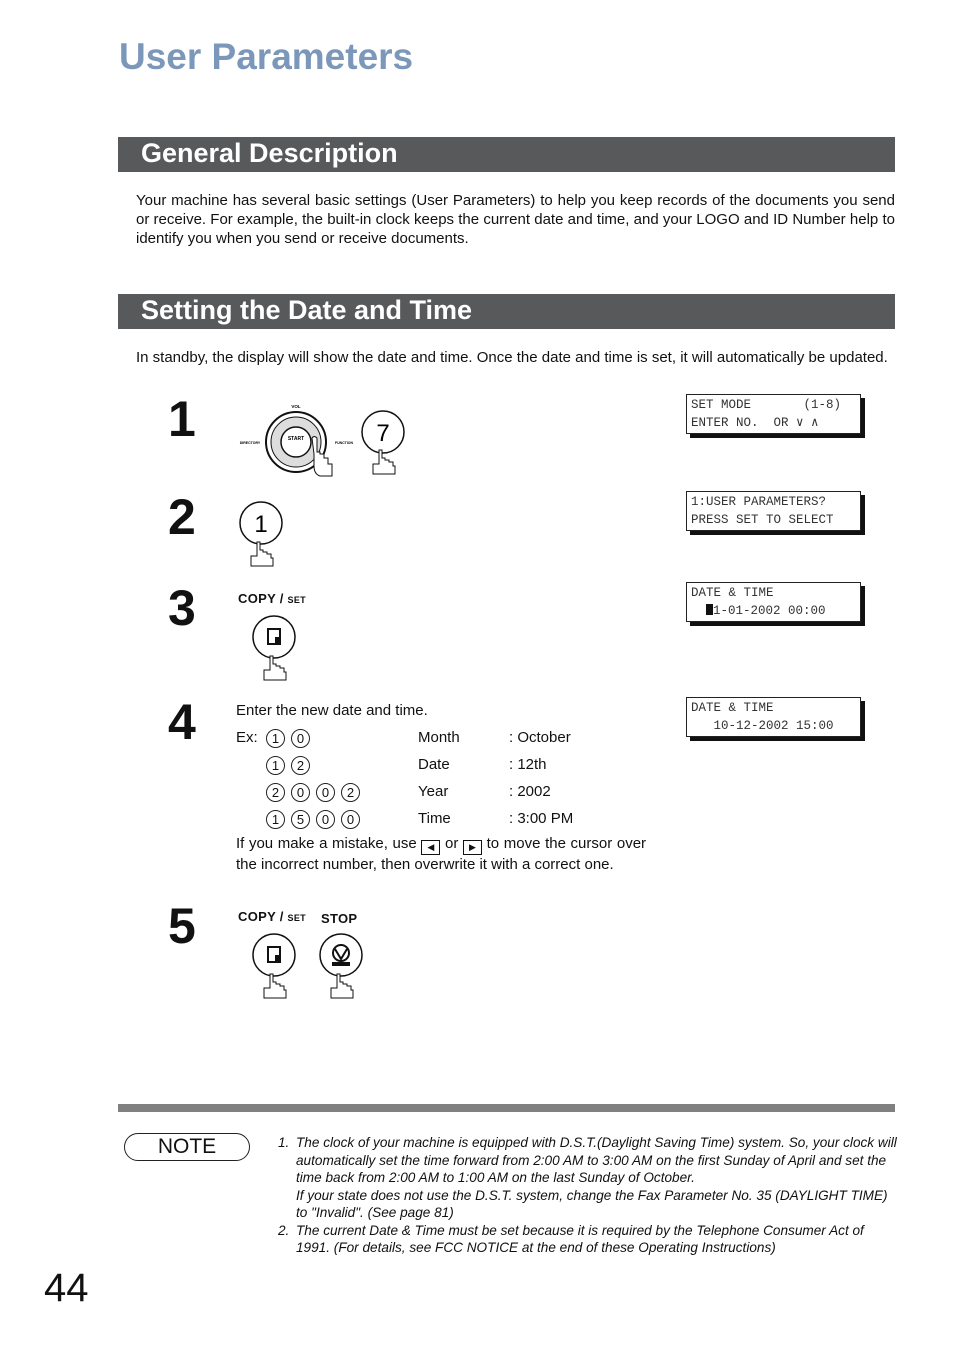 This screenshot has width=954, height=1351. Describe the element at coordinates (773, 511) in the screenshot. I see `lcd-display: 1:USER PARAMETERS? PRESS SET TO SELECT` at that location.